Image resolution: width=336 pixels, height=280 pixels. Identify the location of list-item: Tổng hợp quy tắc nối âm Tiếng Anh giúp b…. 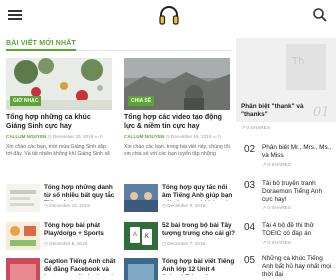
(180, 199).